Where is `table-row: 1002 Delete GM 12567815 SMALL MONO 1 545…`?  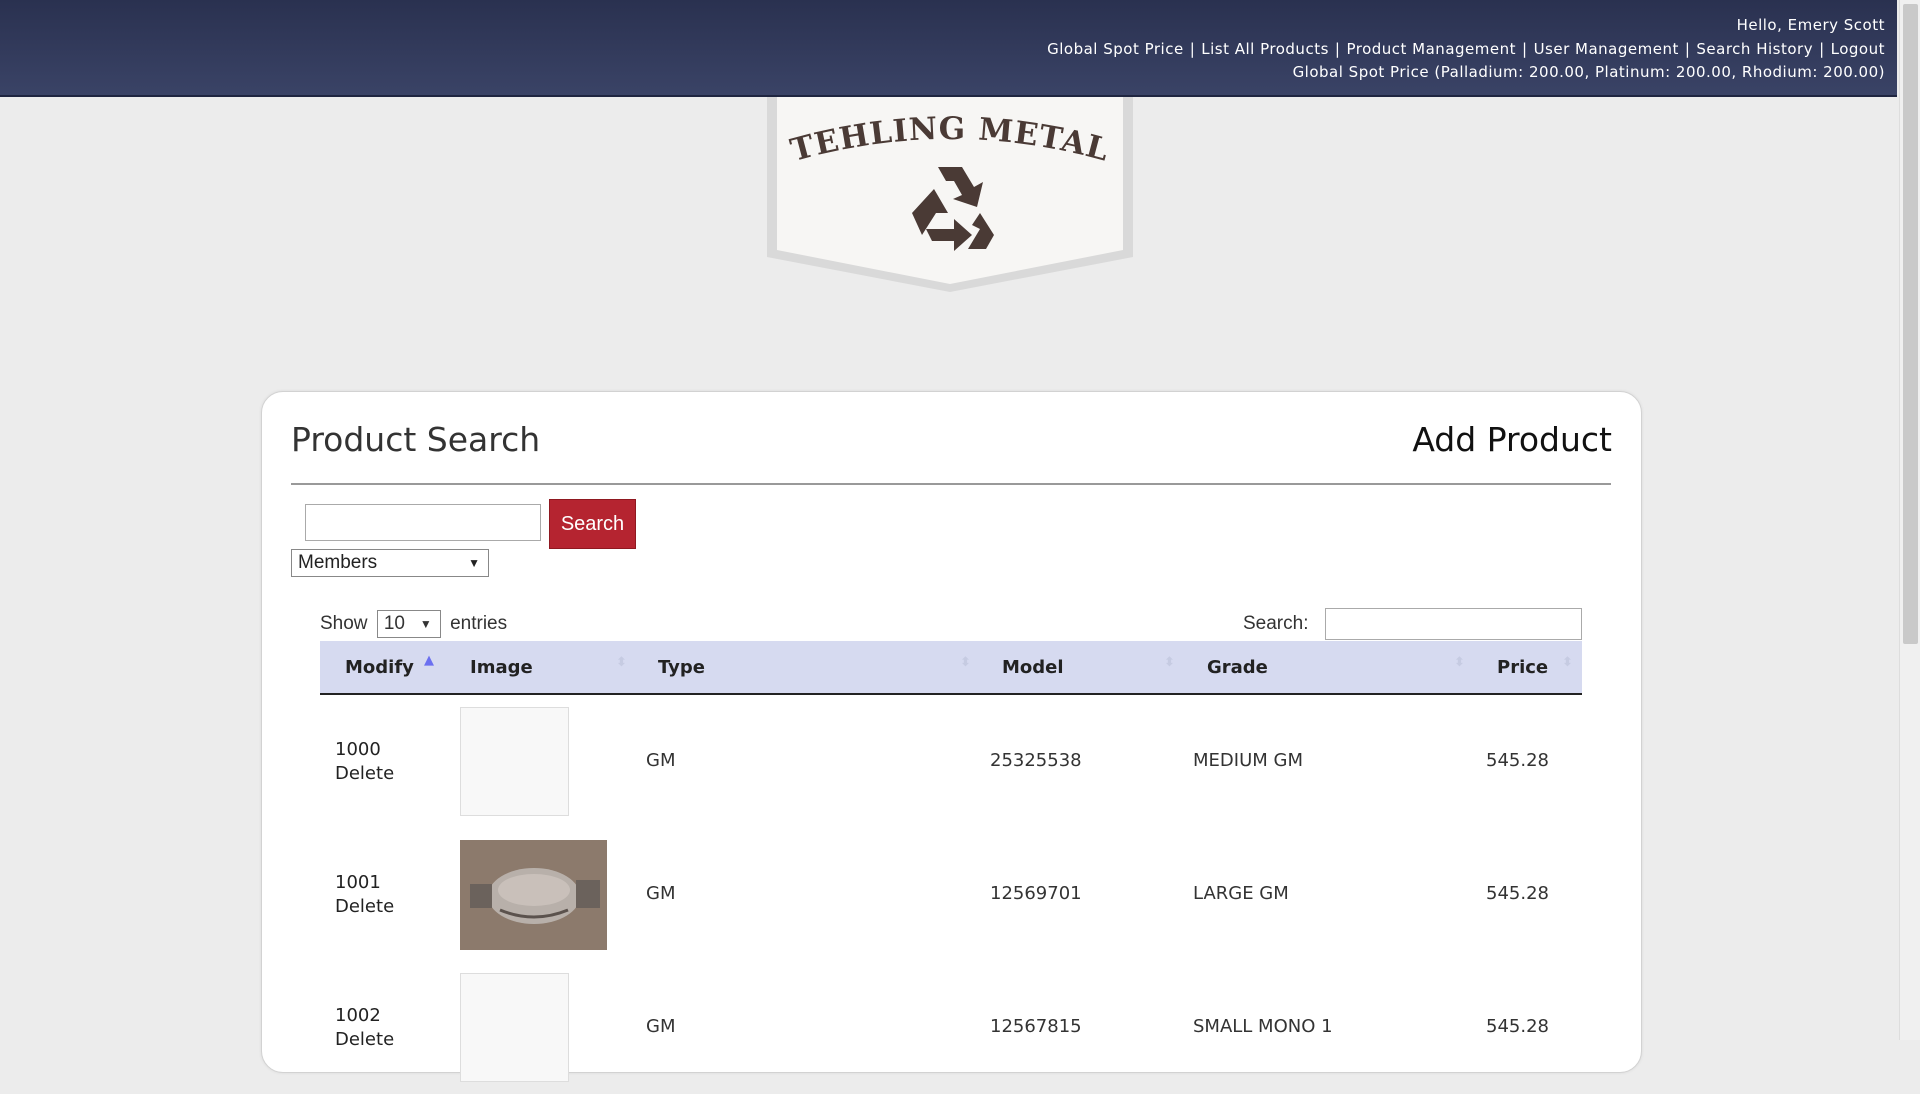 table-row: 1002 Delete GM 12567815 SMALL MONO 1 545… is located at coordinates (951, 1027).